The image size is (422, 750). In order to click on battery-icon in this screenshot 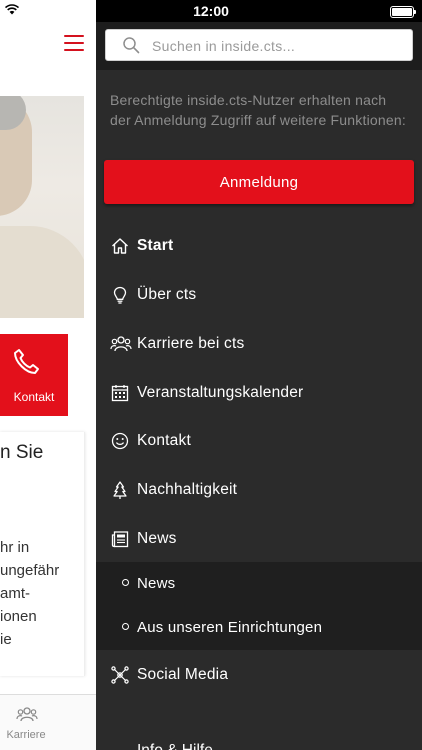, I will do `click(403, 12)`.